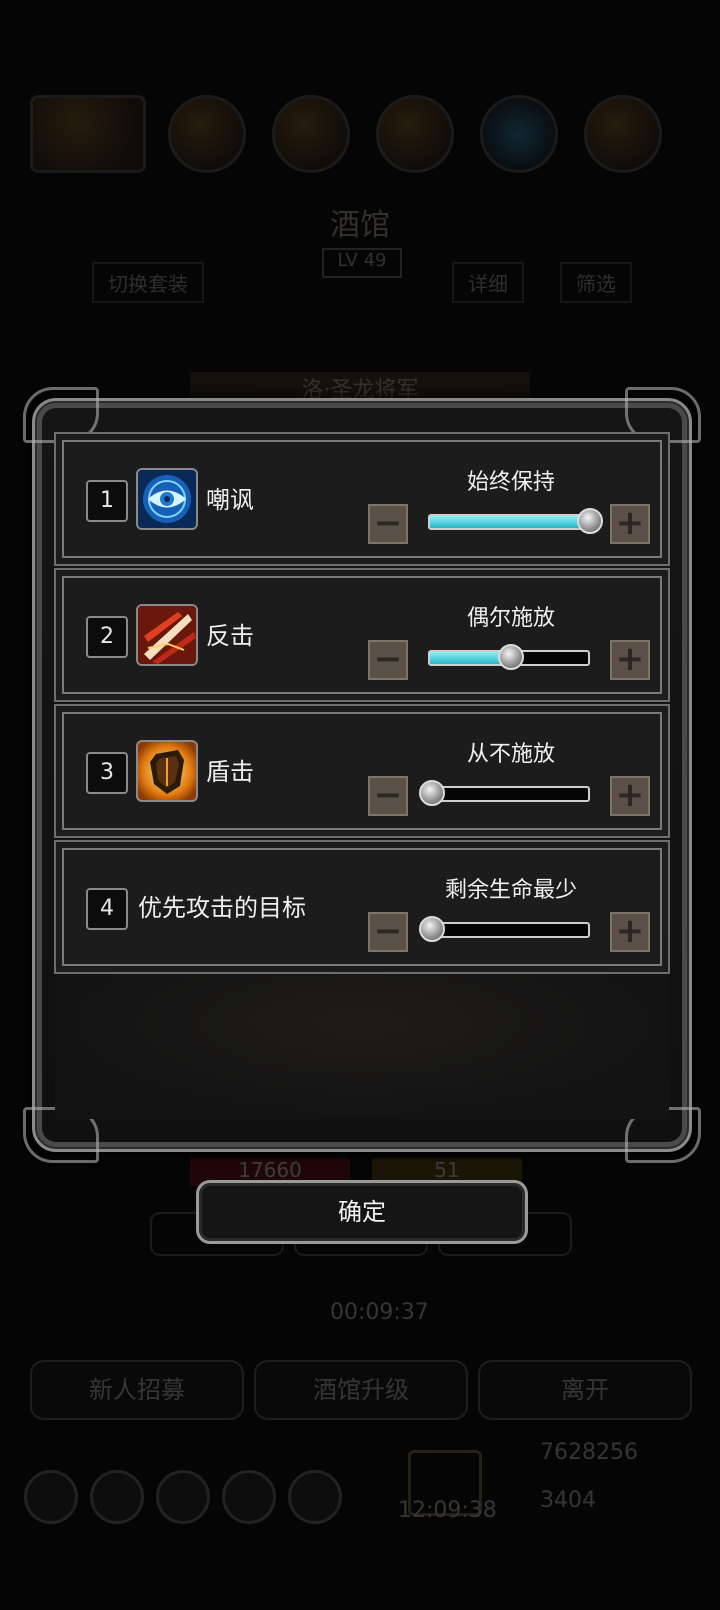 The width and height of the screenshot is (720, 1610). I want to click on confirm-button: 确定, so click(362, 1212).